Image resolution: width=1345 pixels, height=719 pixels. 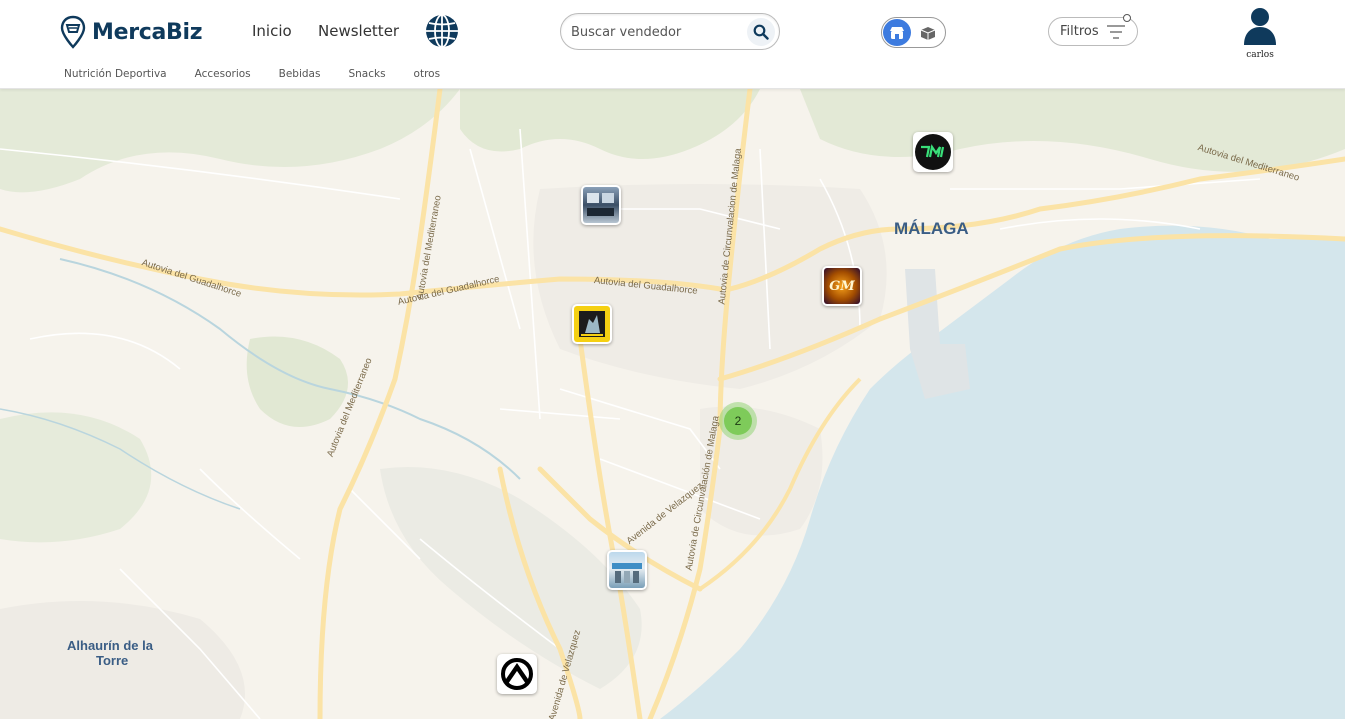 I want to click on products-view-button, so click(x=928, y=33).